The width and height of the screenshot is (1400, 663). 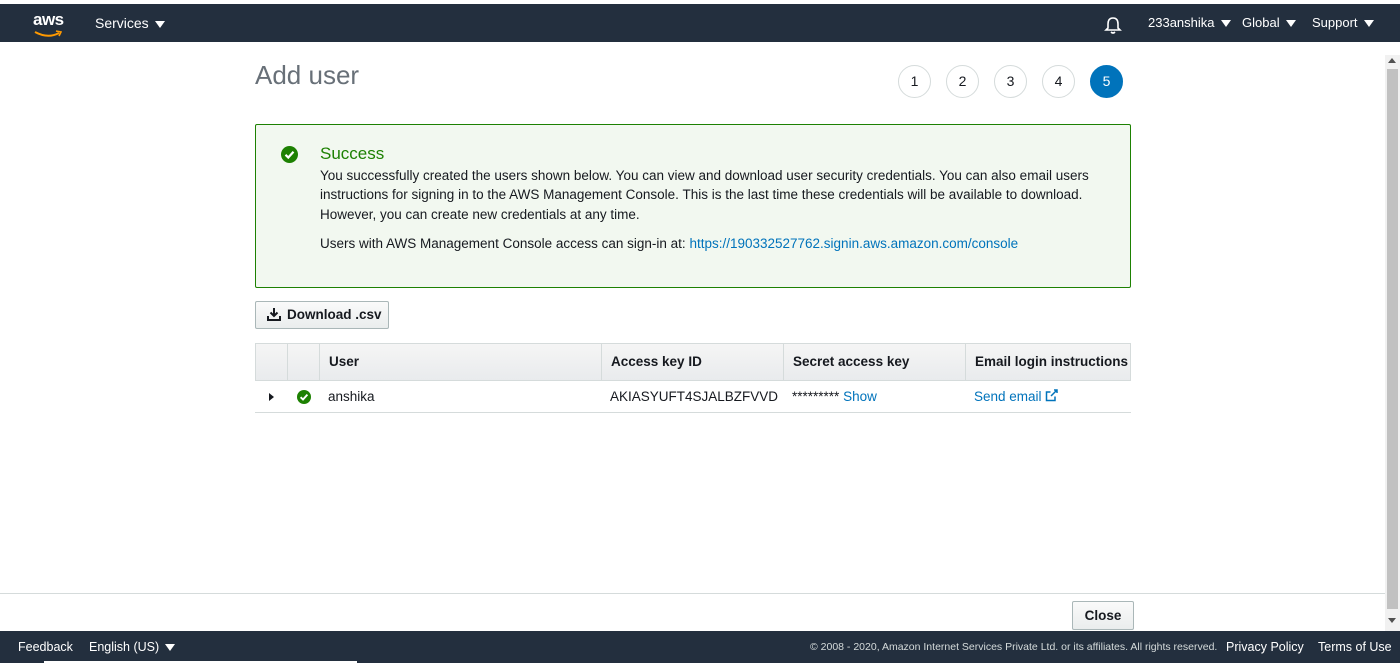 I want to click on terms-of-use-link: Terms of Use, so click(x=1355, y=647).